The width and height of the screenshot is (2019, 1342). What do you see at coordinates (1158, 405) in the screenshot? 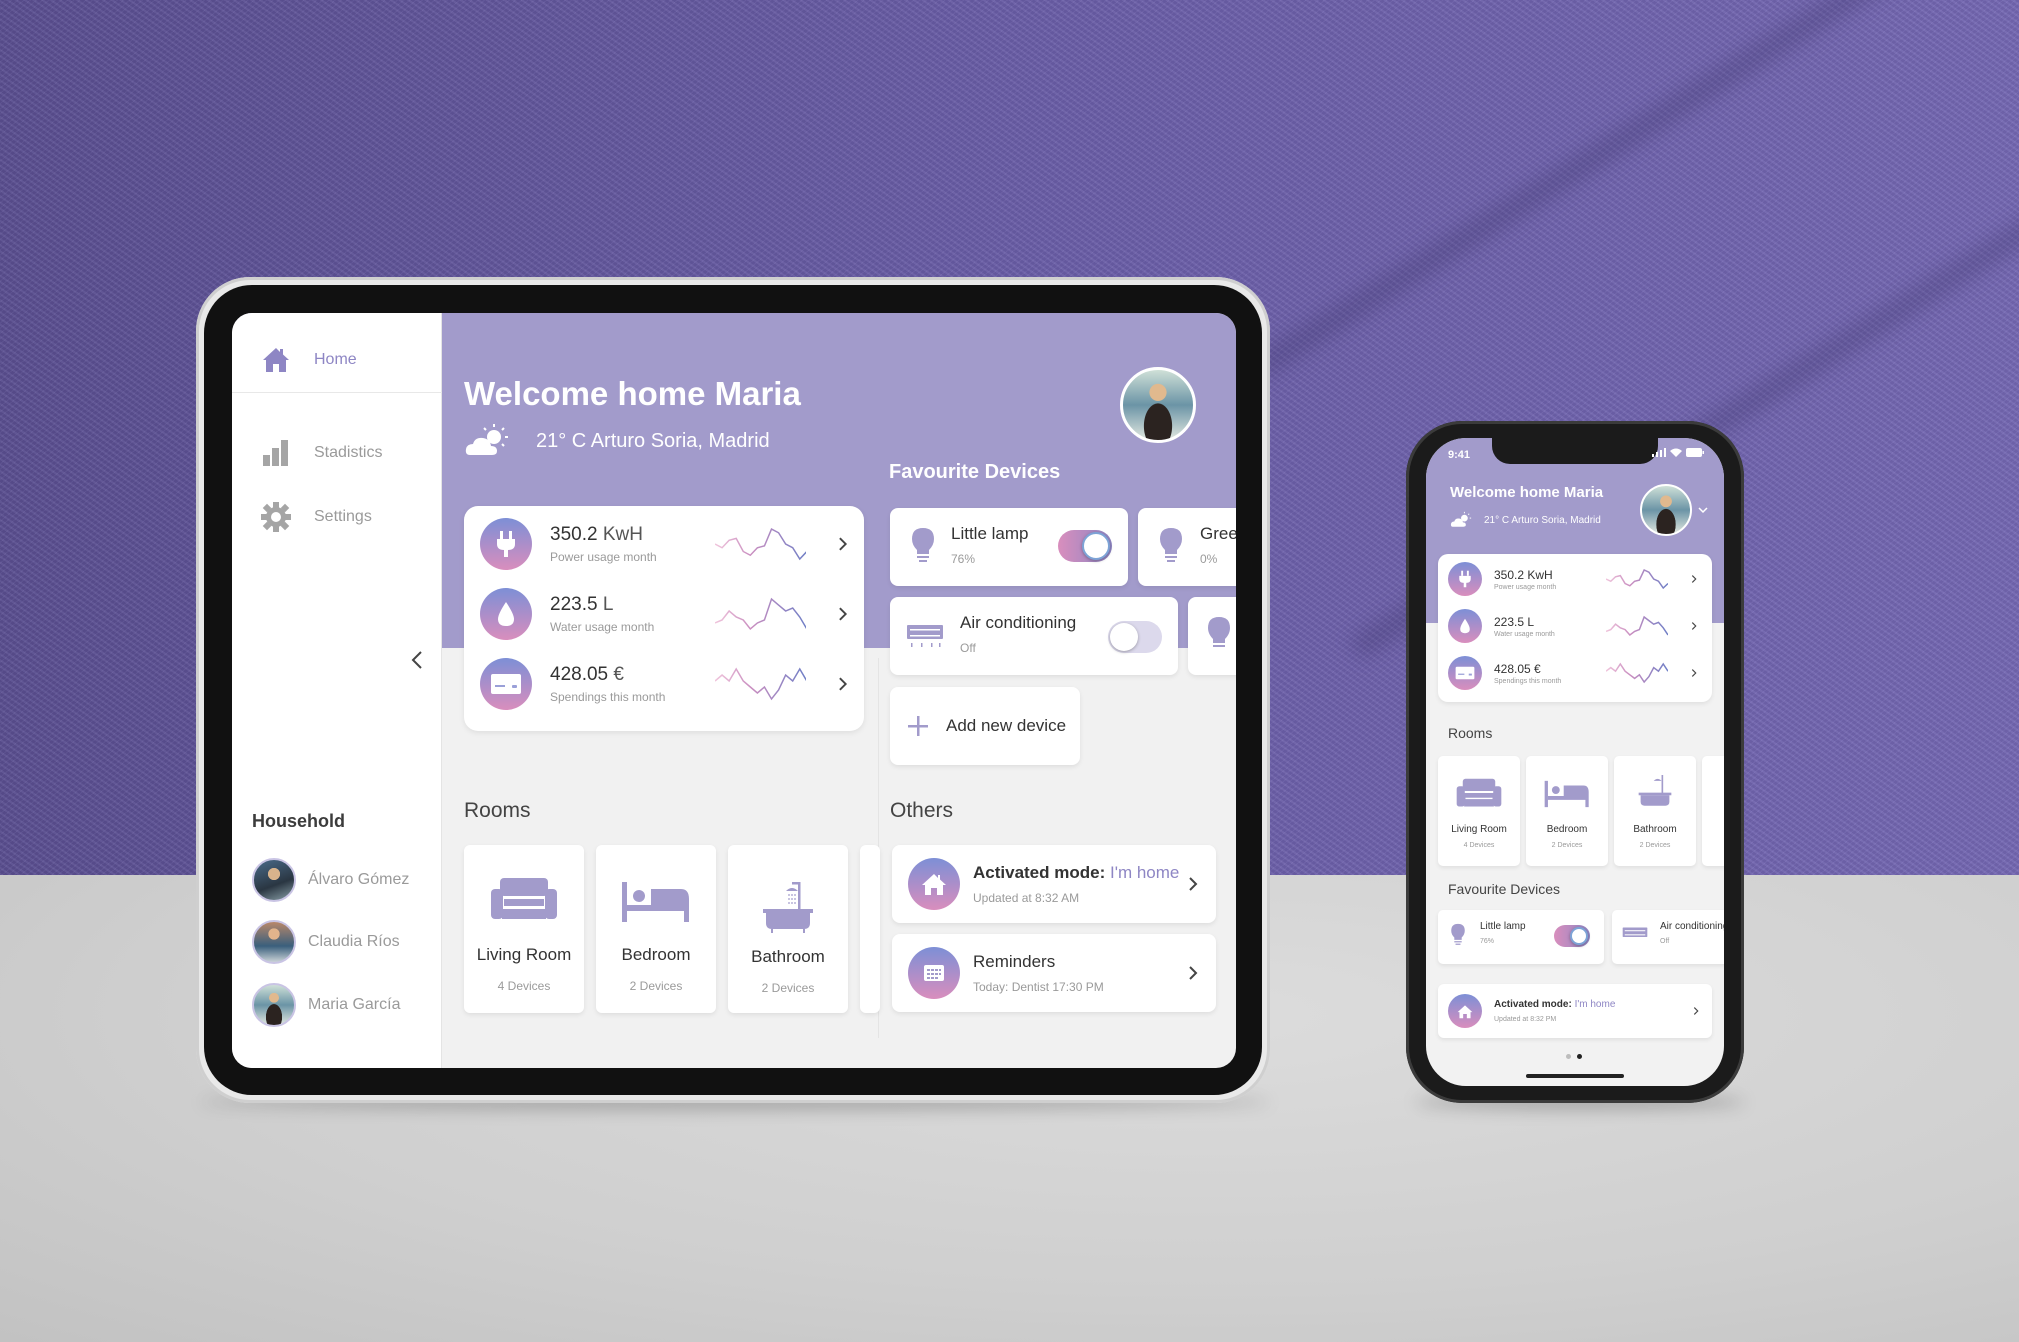
I see `profile-avatar` at bounding box center [1158, 405].